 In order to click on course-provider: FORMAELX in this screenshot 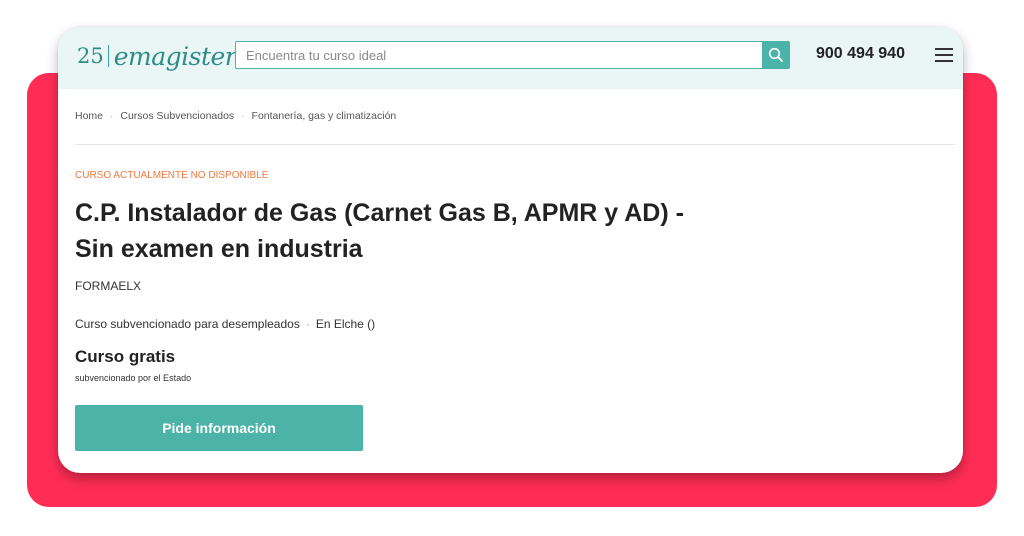, I will do `click(108, 286)`.